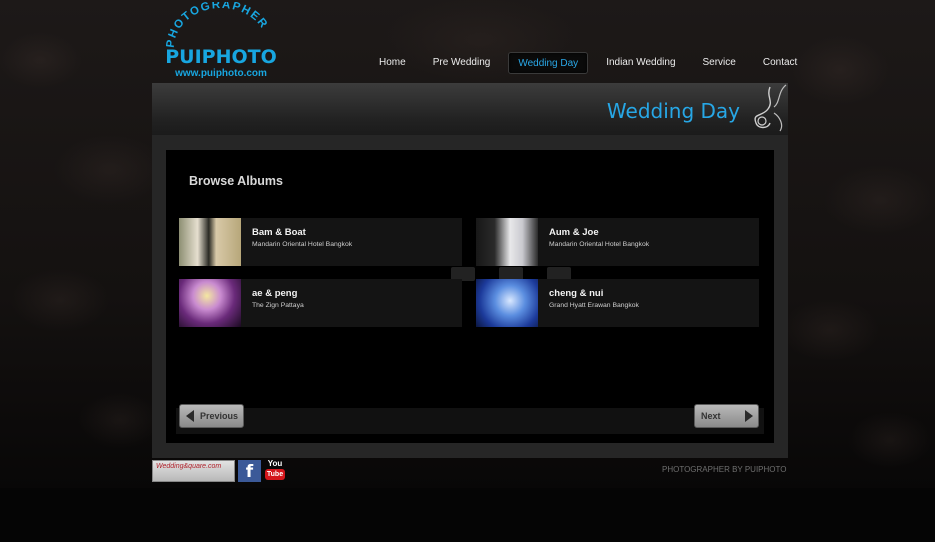 This screenshot has height=542, width=935. What do you see at coordinates (219, 416) in the screenshot?
I see `previous-label: Previous` at bounding box center [219, 416].